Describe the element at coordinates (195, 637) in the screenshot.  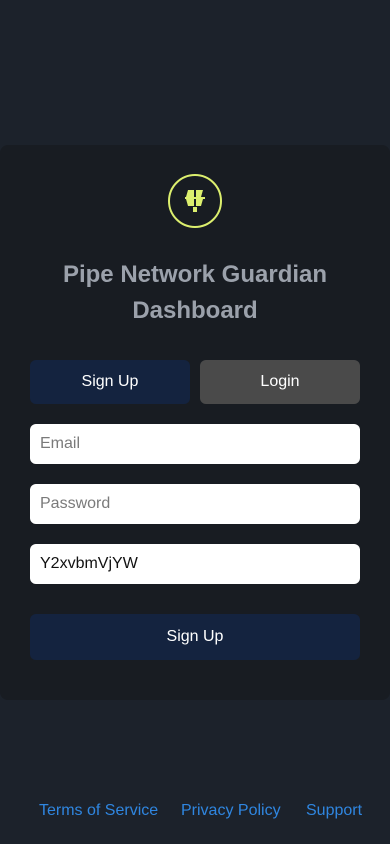
I see `sign-up-button: Sign Up` at that location.